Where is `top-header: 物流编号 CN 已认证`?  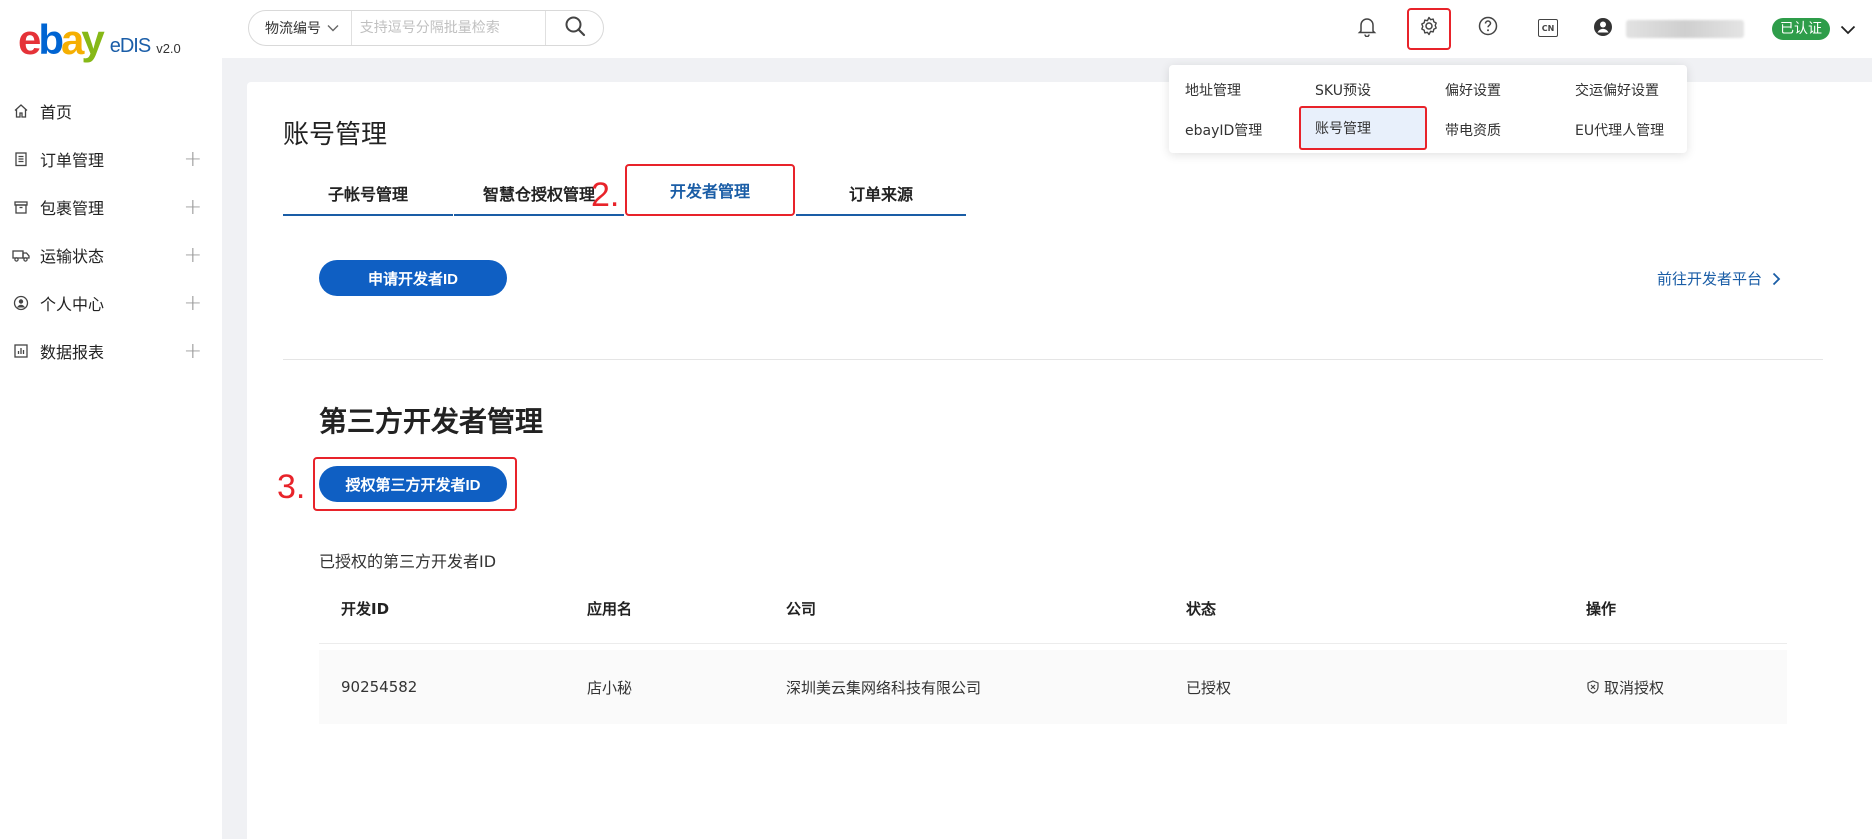
top-header: 物流编号 CN 已认证 is located at coordinates (1047, 29).